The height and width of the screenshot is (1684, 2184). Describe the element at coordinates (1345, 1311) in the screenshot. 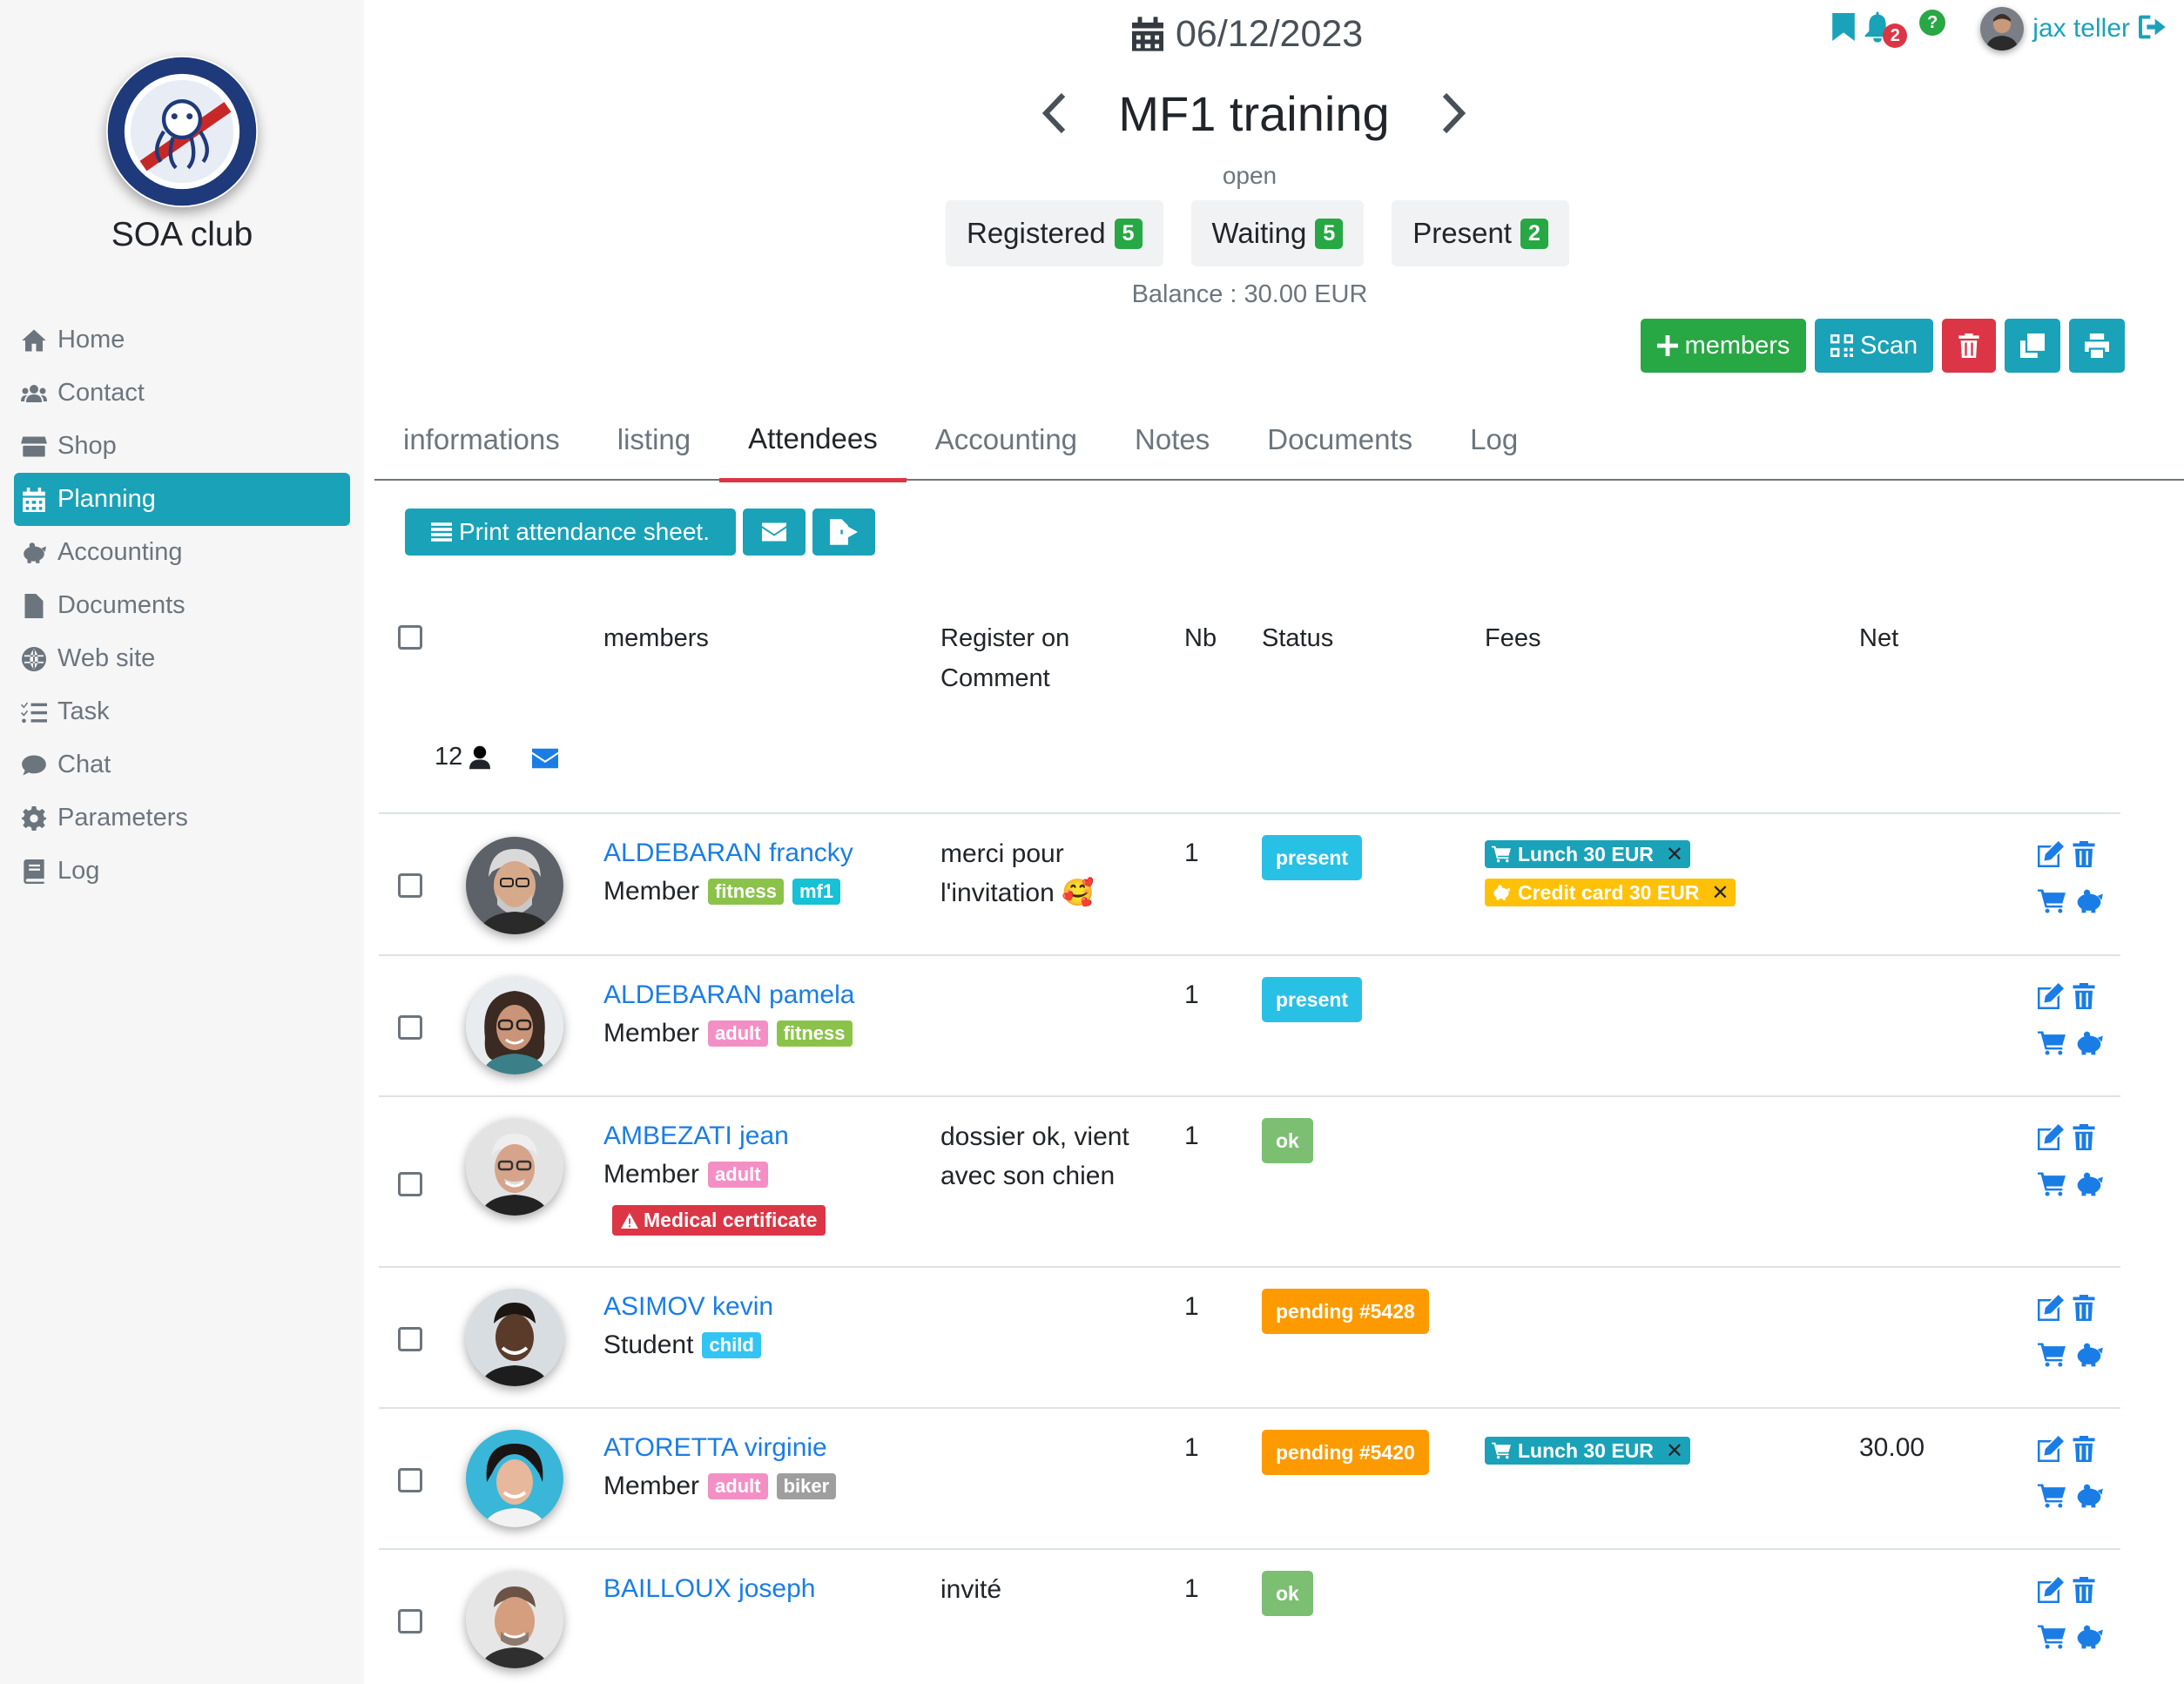

I see `status-badge: pending #5428` at that location.